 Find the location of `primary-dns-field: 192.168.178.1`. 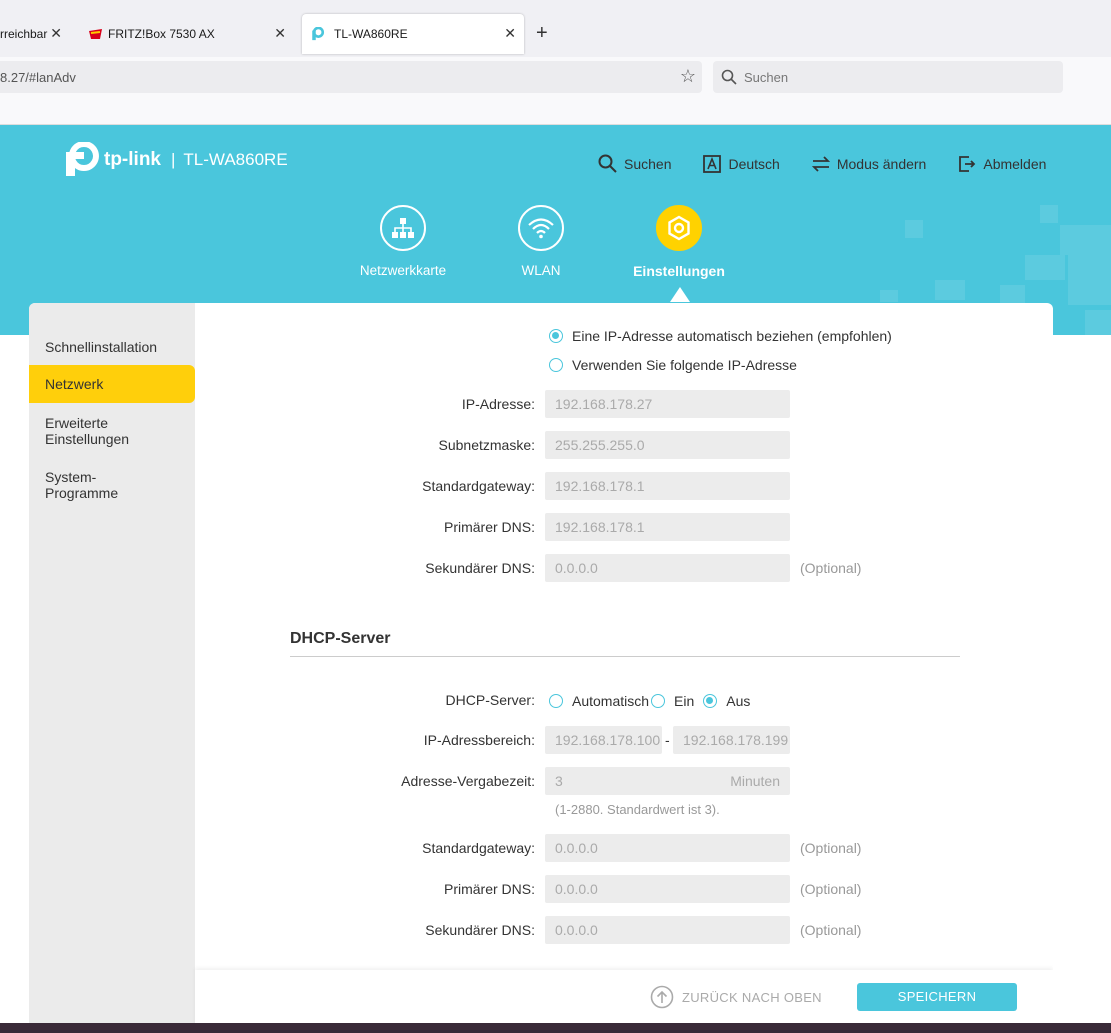

primary-dns-field: 192.168.178.1 is located at coordinates (667, 527).